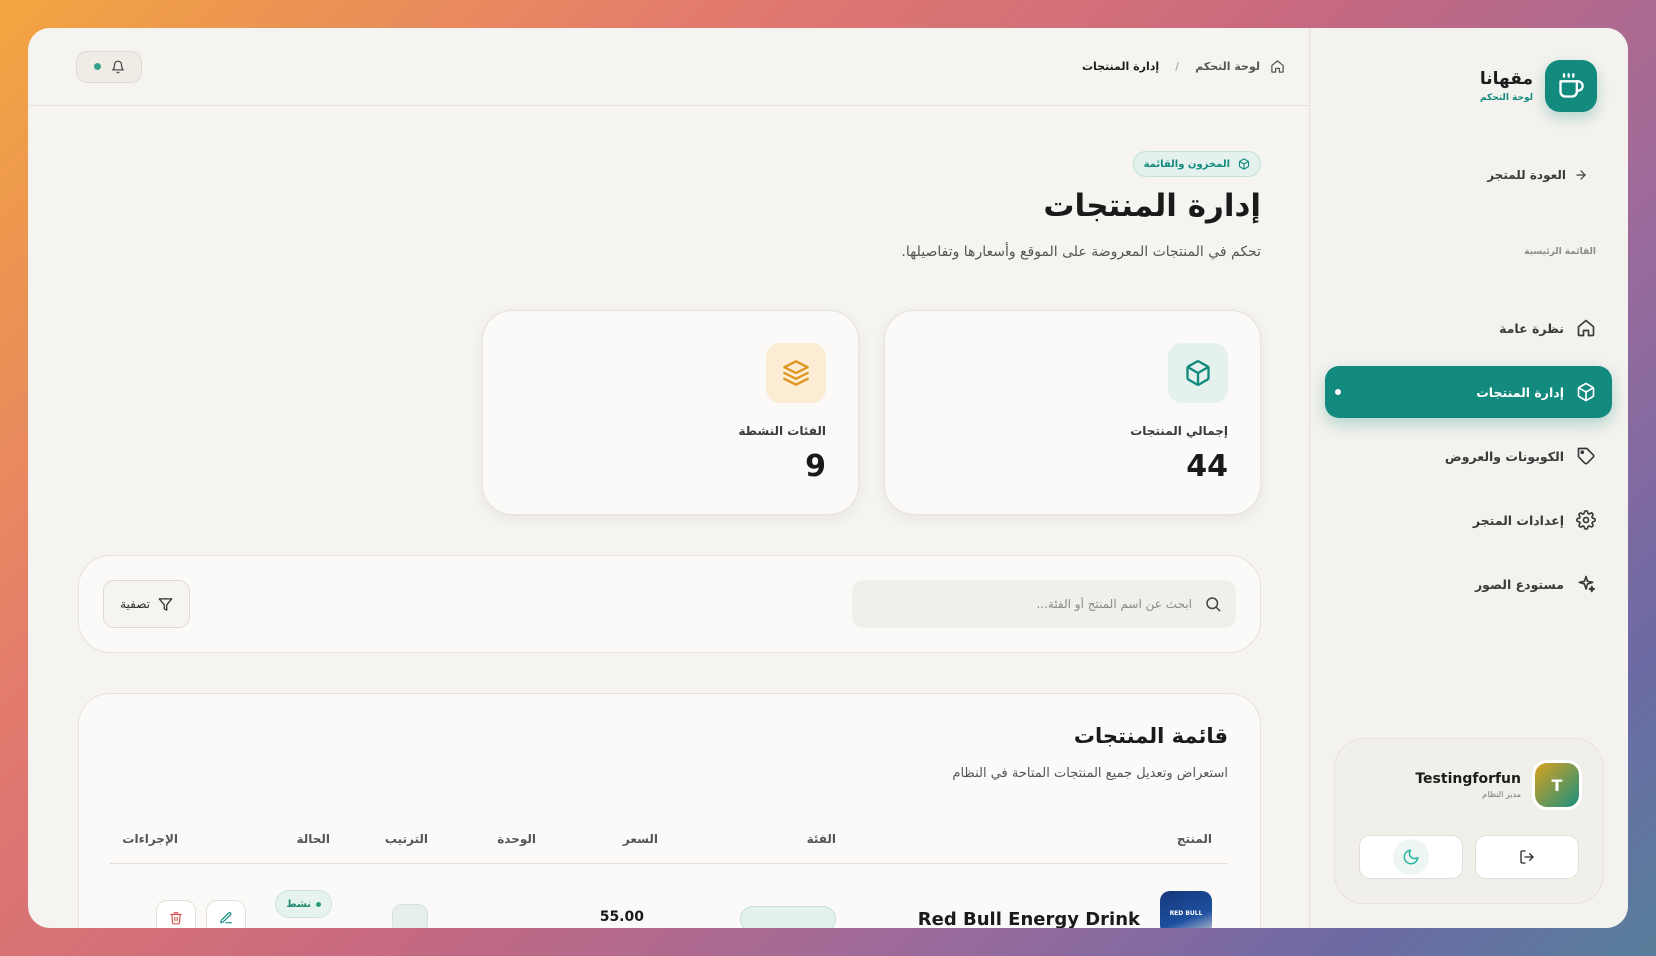  I want to click on stat-card-total-products: إجمالي المنتجات 44, so click(1072, 412).